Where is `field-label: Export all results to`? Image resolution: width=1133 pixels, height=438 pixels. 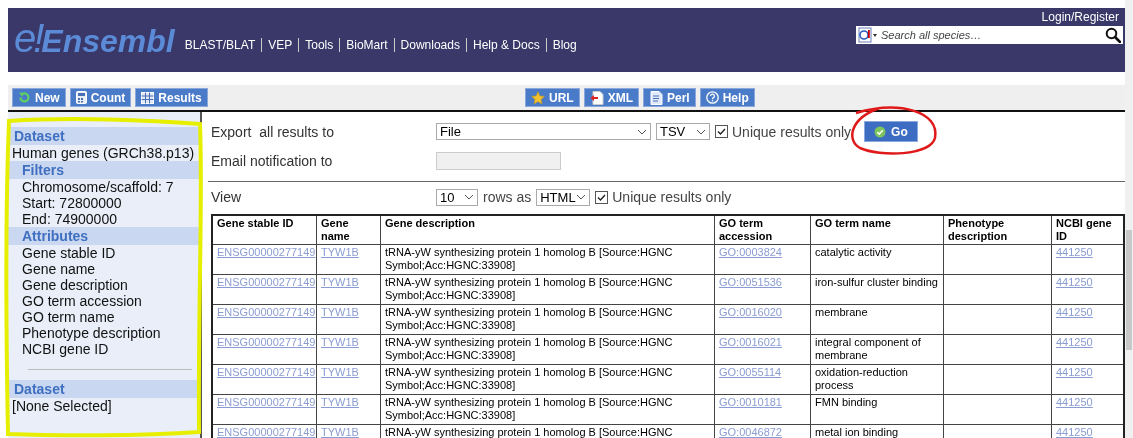
field-label: Export all results to is located at coordinates (273, 131).